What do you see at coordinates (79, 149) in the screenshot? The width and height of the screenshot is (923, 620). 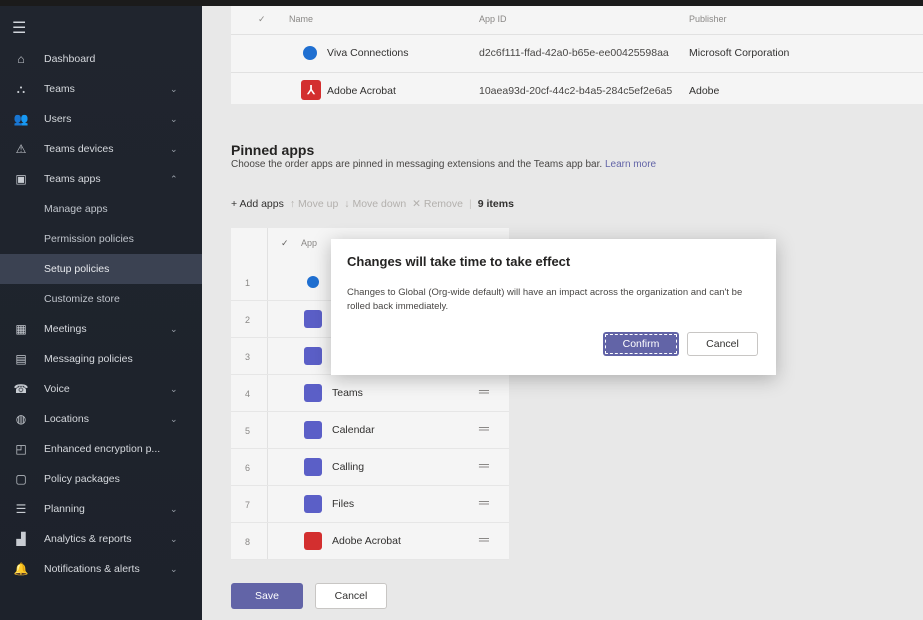 I see `sidebar-item-label: Teams devices` at bounding box center [79, 149].